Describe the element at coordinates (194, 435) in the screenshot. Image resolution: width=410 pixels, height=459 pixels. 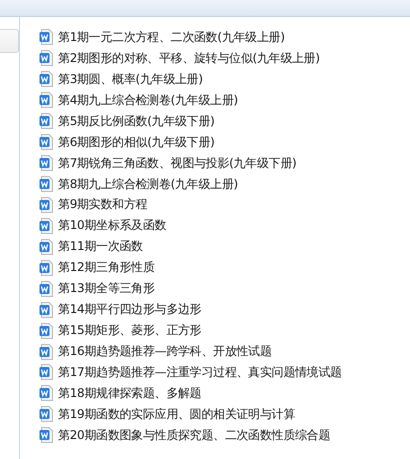
I see `file-name: 第20期函数图象与性质探究题、二次函数性质综合题` at that location.